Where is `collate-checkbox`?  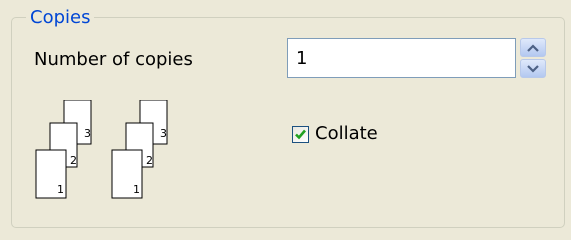 collate-checkbox is located at coordinates (300, 134).